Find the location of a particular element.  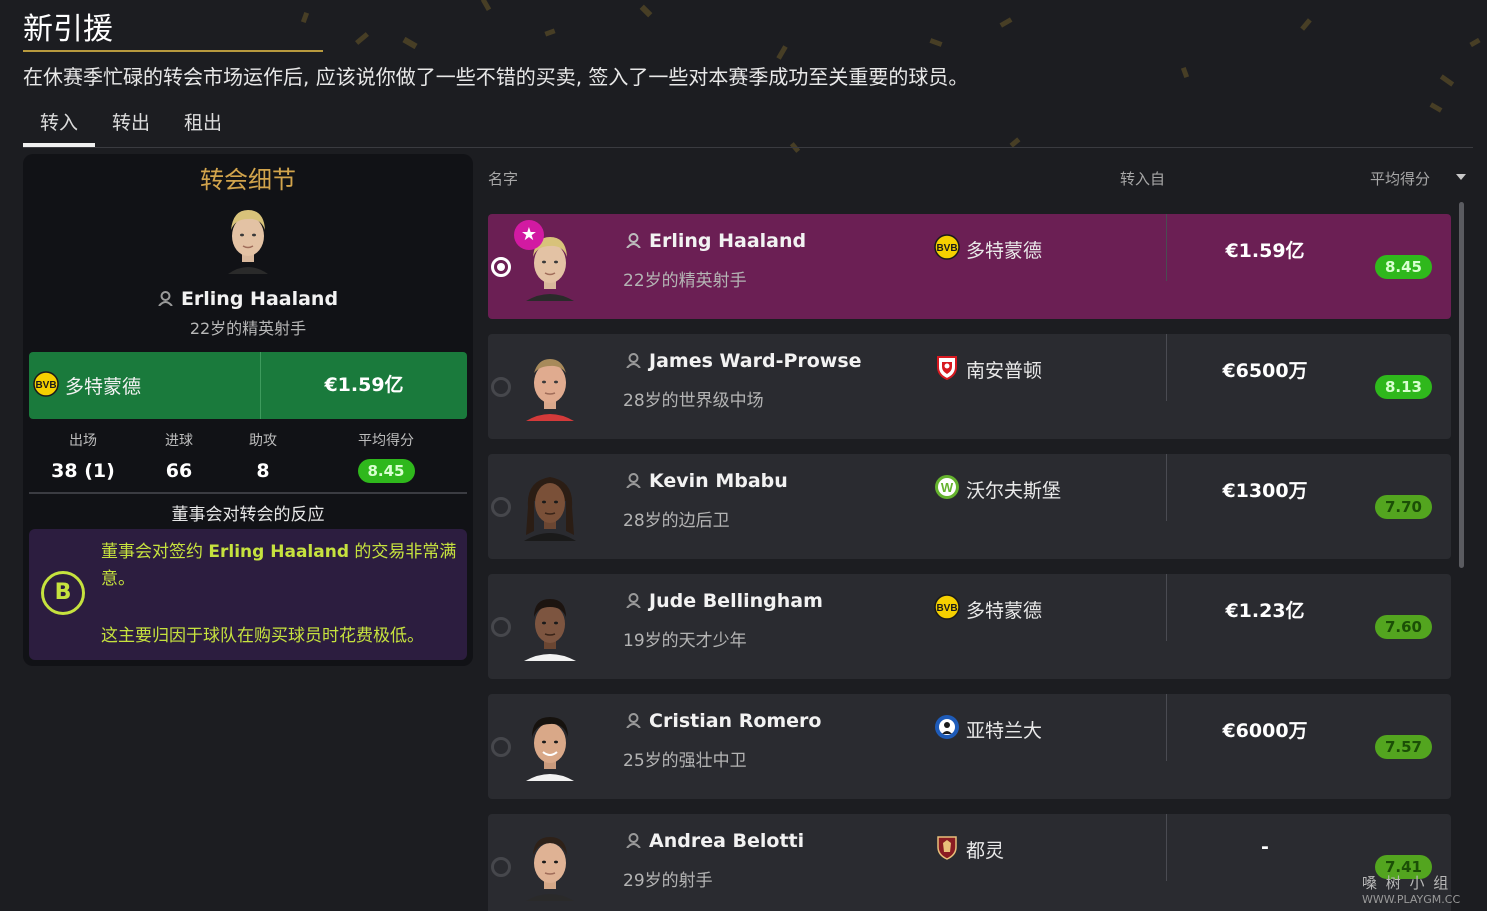

stat-value: 66 is located at coordinates (179, 471).